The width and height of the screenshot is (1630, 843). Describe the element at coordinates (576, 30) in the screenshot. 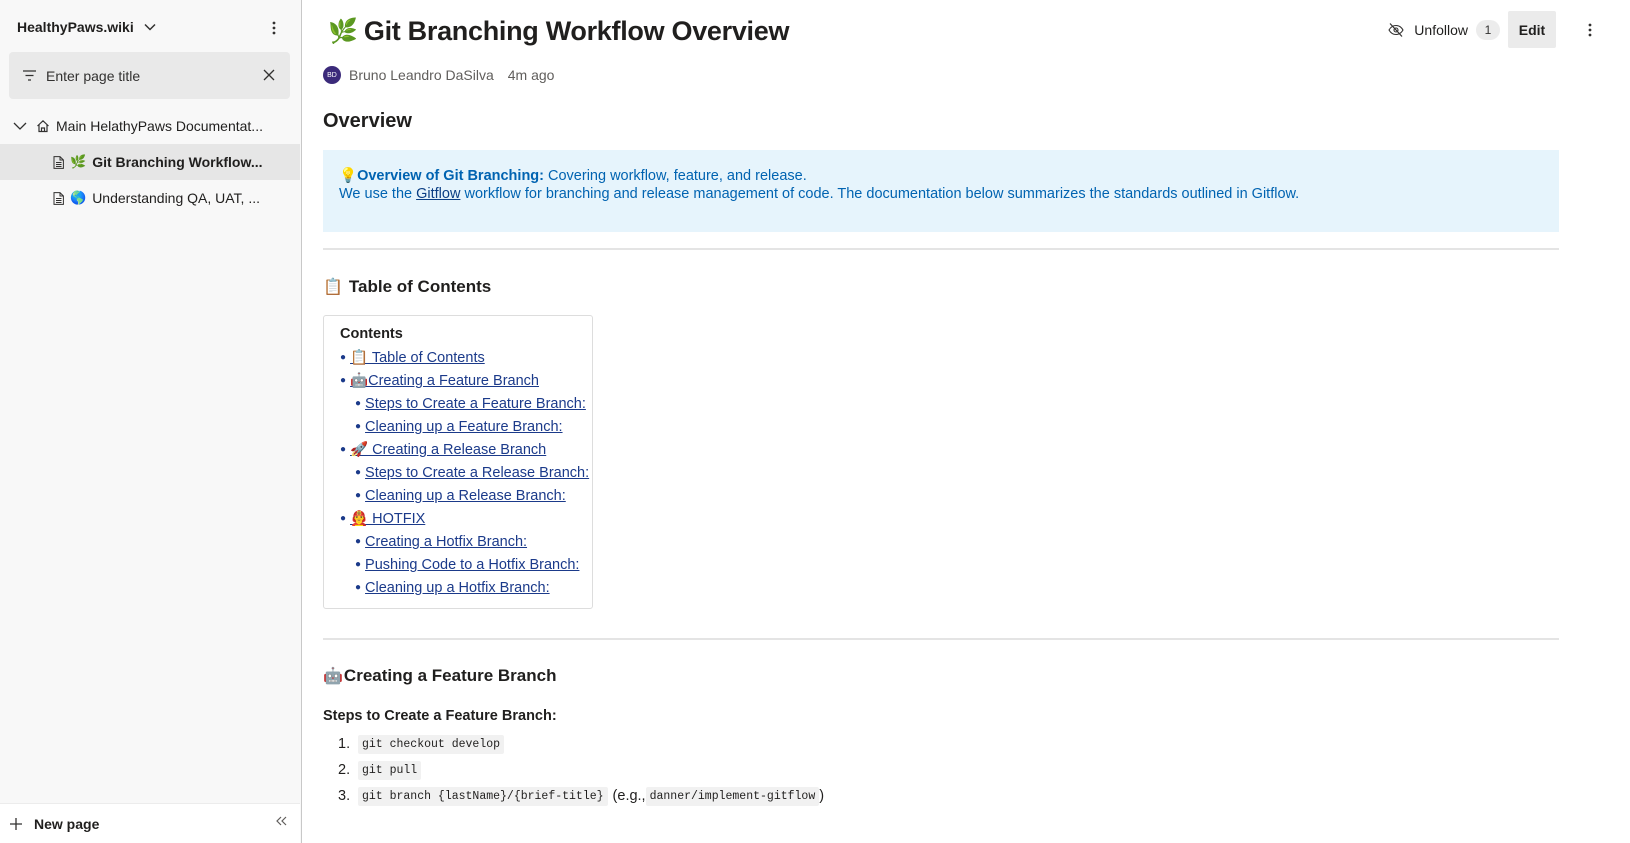

I see `page-title: Git Branching Workflow Overview` at that location.